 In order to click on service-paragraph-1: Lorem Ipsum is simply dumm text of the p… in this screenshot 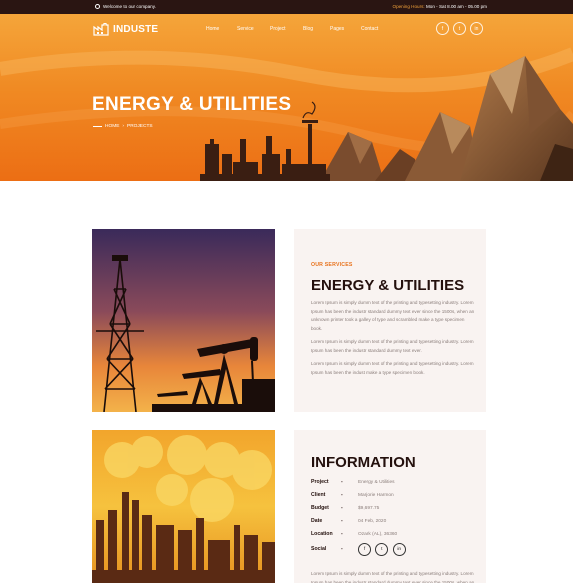, I will do `click(393, 315)`.